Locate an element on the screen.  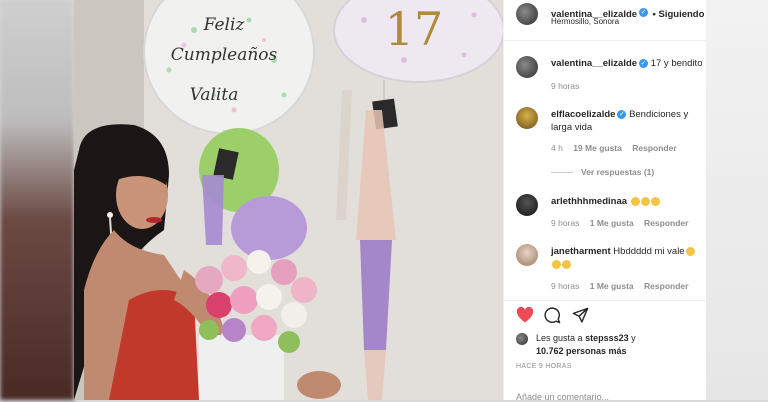
comment-text: Bendiciones y is located at coordinates (659, 114).